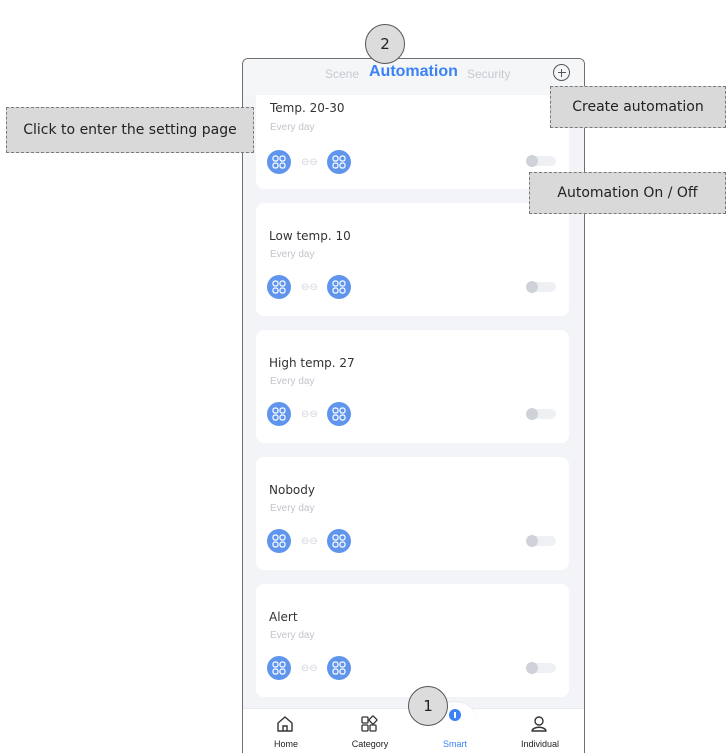  Describe the element at coordinates (455, 715) in the screenshot. I see `smart-badge-icon` at that location.